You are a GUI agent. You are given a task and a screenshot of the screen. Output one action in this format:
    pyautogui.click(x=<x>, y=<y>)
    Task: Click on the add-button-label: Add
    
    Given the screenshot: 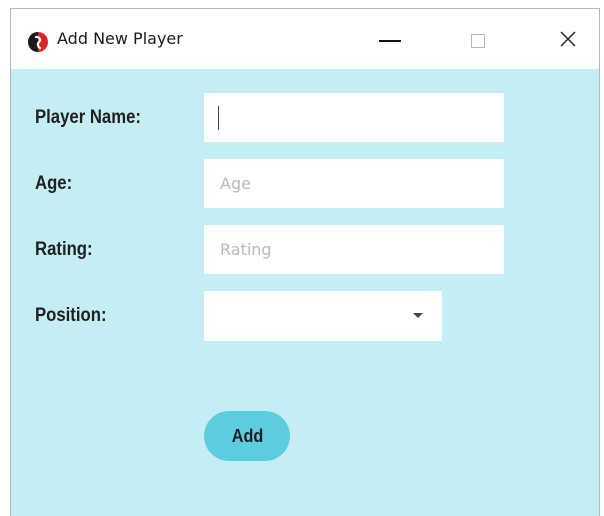 What is the action you would take?
    pyautogui.click(x=247, y=435)
    